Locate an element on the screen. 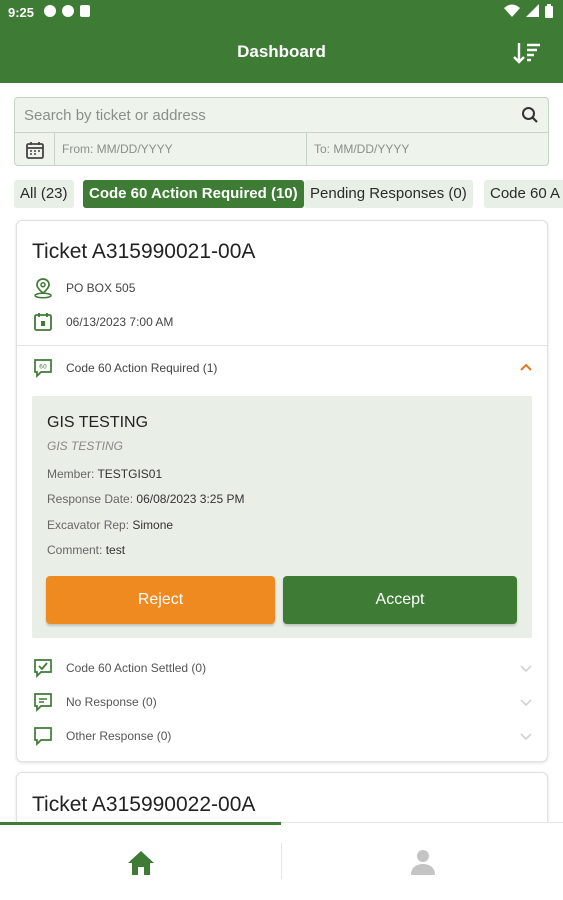  svg-text: 60 is located at coordinates (43, 367).